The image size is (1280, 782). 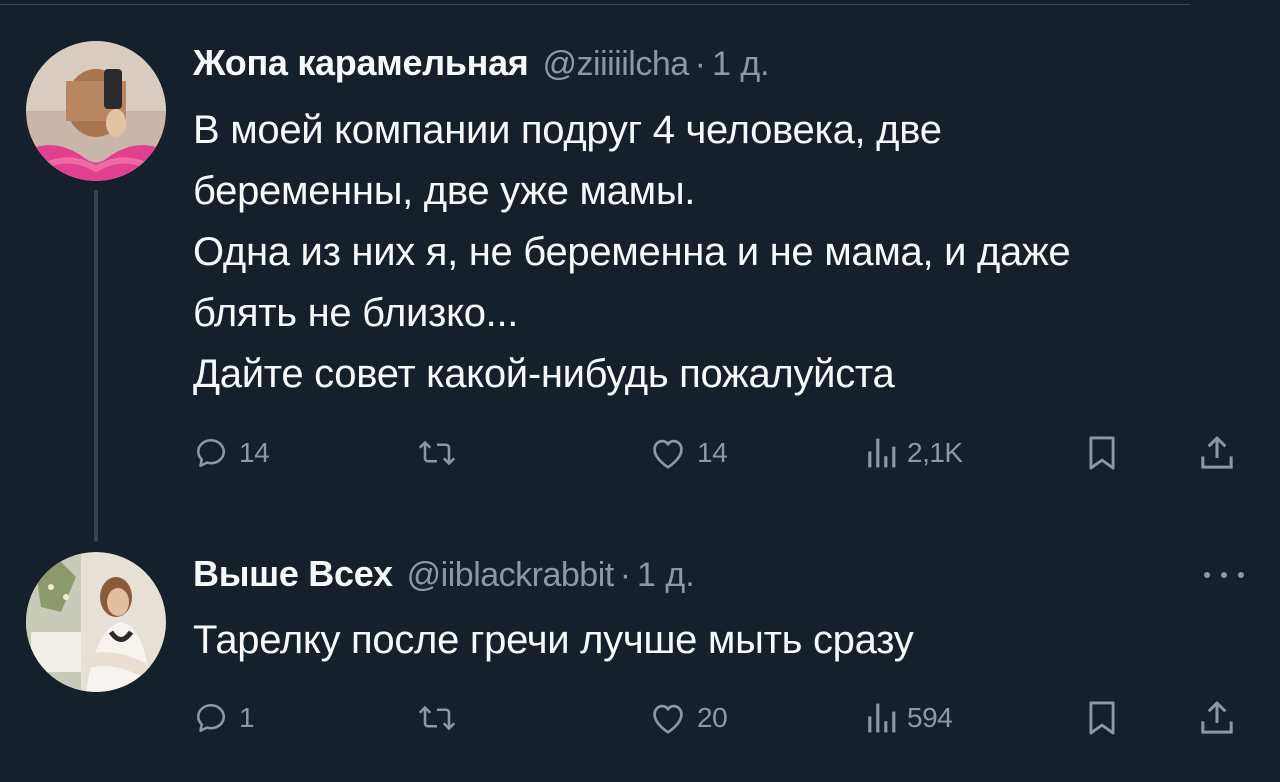 I want to click on tweet-actions: 1 20 594, so click(x=723, y=718).